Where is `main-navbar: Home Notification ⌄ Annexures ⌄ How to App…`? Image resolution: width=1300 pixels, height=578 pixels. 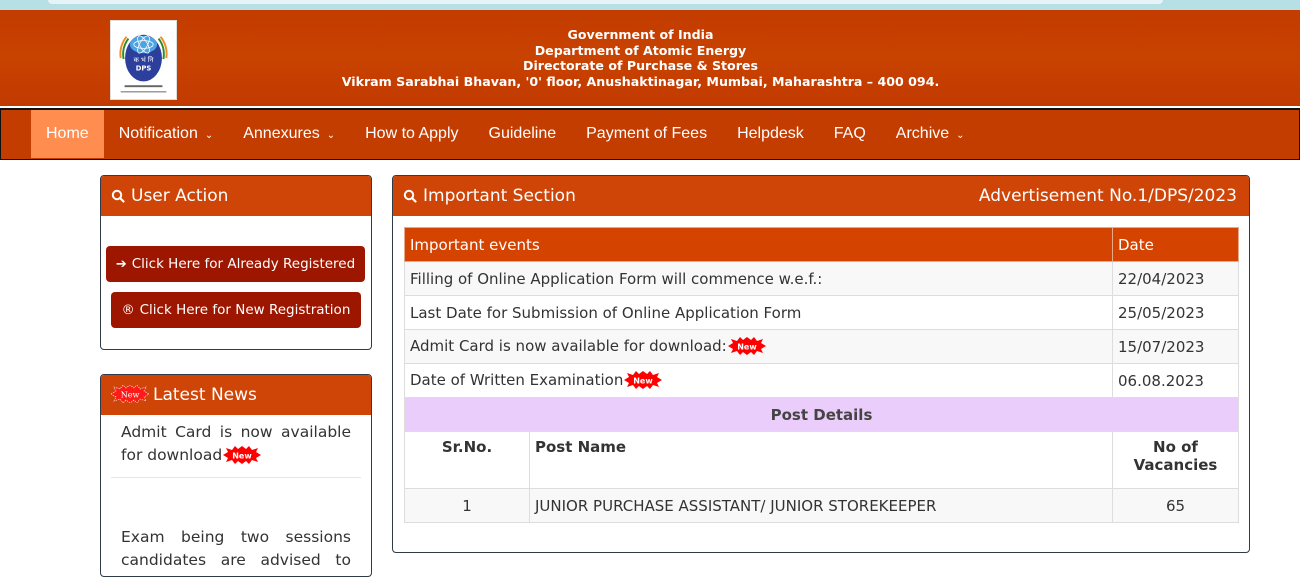
main-navbar: Home Notification ⌄ Annexures ⌄ How to App… is located at coordinates (650, 134).